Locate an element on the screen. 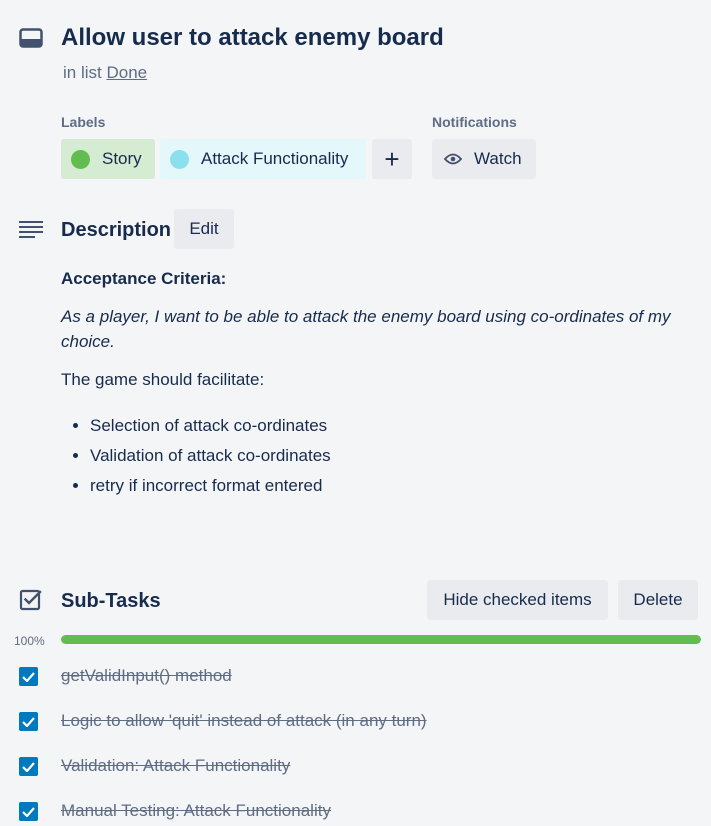 The image size is (711, 826). card-icon is located at coordinates (31, 38).